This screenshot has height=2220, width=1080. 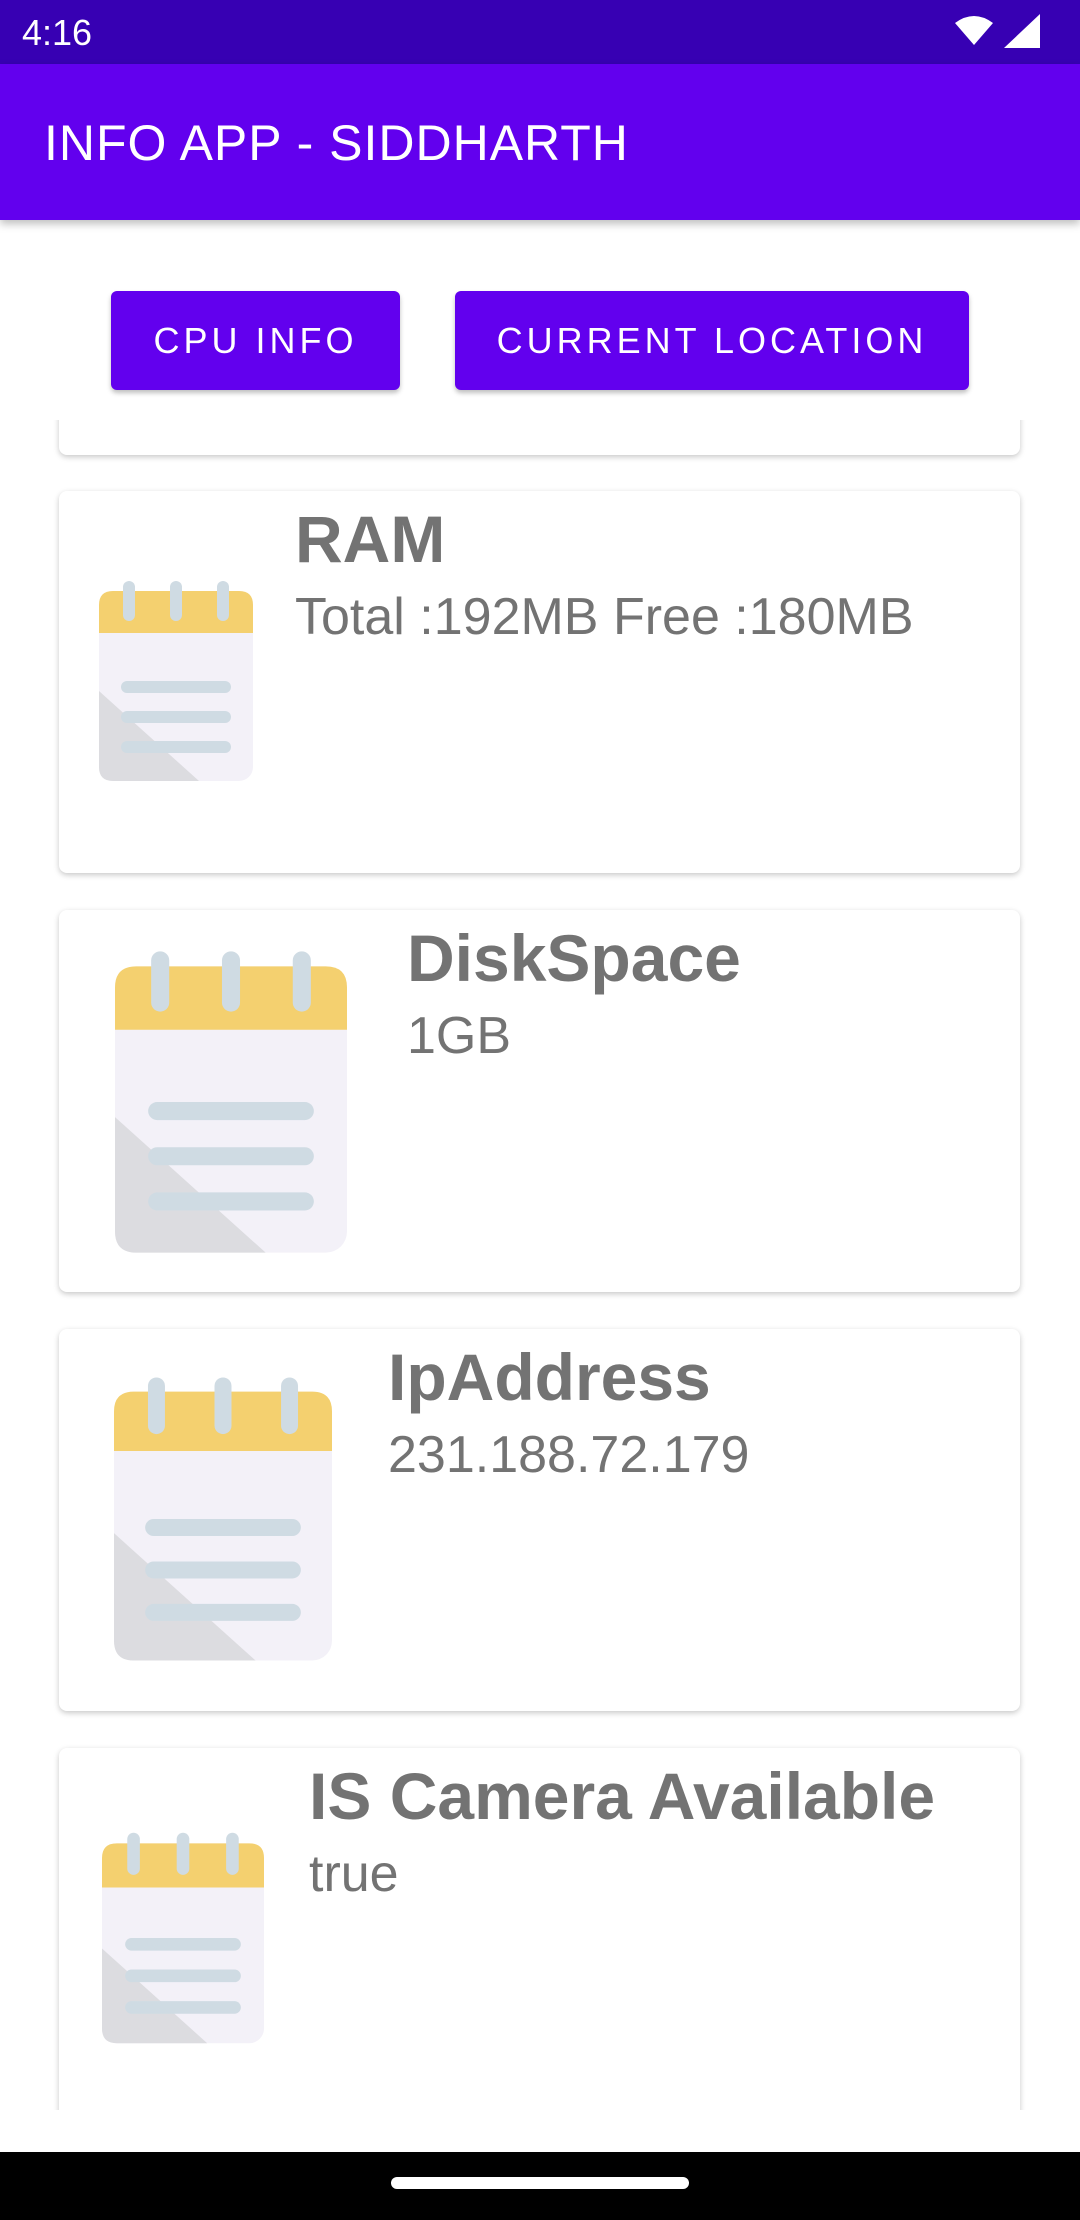 I want to click on status-icons, so click(x=997, y=31).